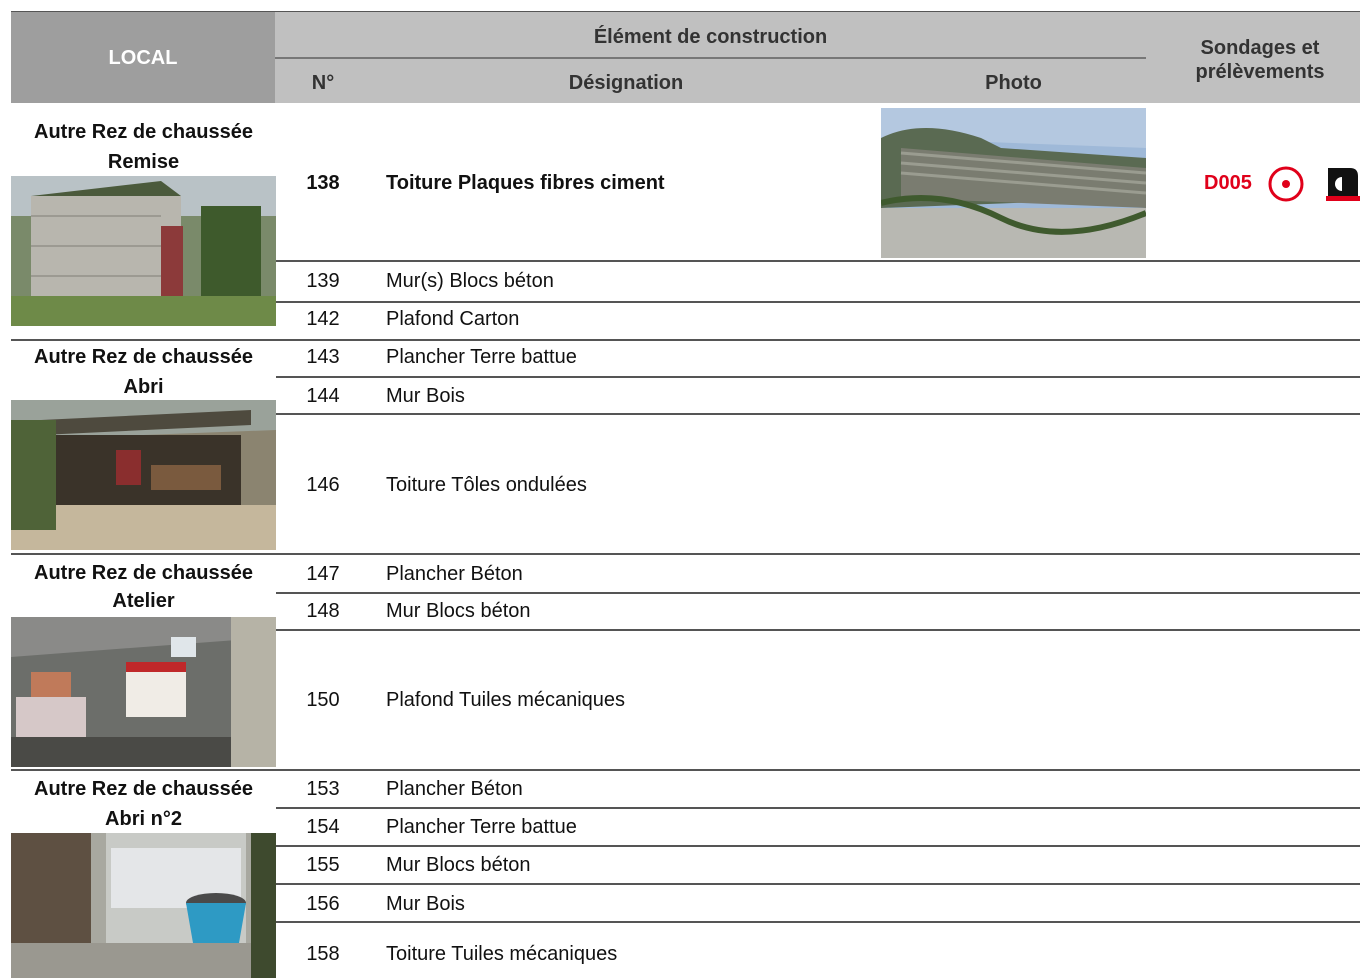  What do you see at coordinates (143, 692) in the screenshot?
I see `local-photo-atelier` at bounding box center [143, 692].